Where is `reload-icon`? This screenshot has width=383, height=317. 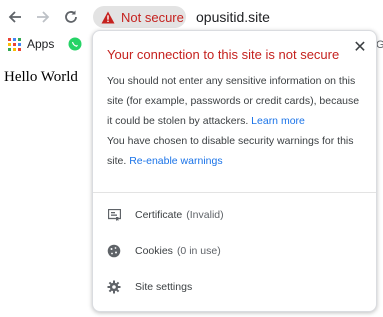 reload-icon is located at coordinates (71, 16).